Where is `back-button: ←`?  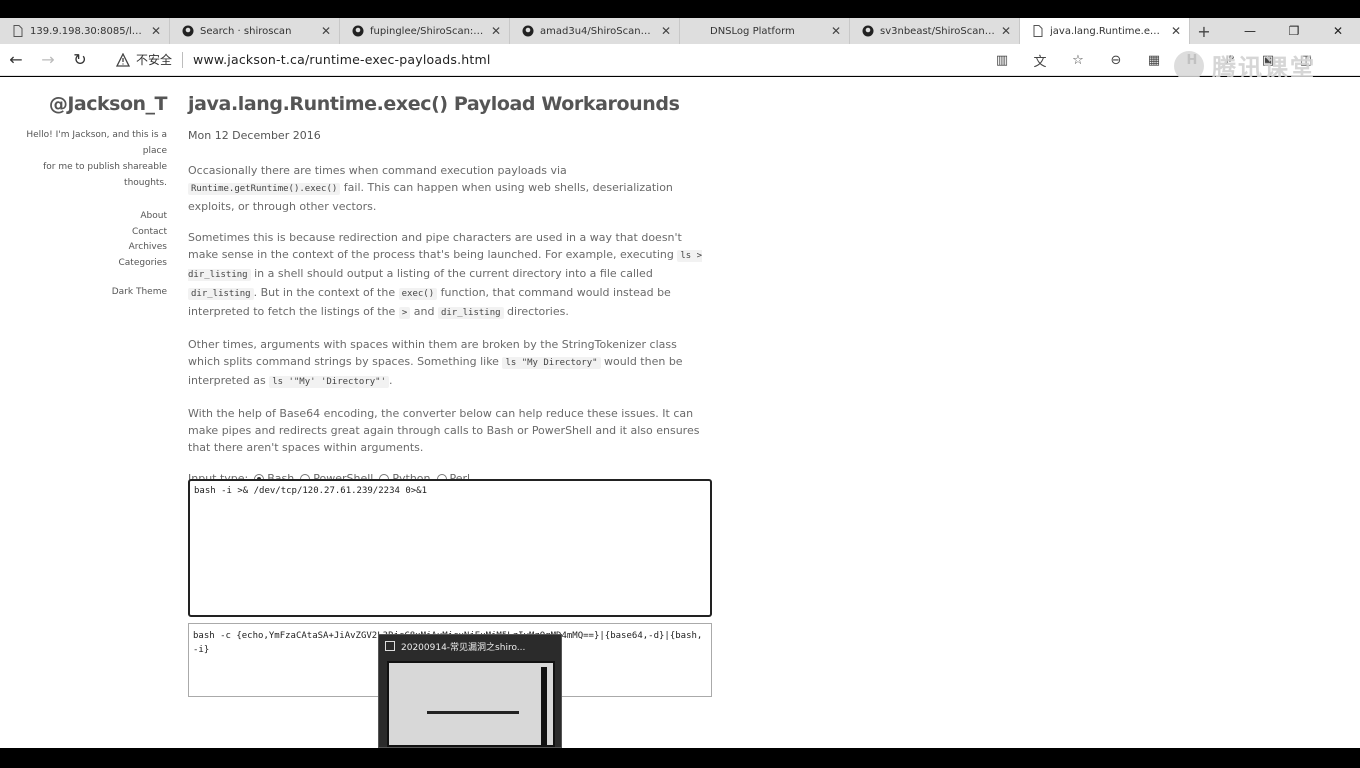
back-button: ← is located at coordinates (16, 60).